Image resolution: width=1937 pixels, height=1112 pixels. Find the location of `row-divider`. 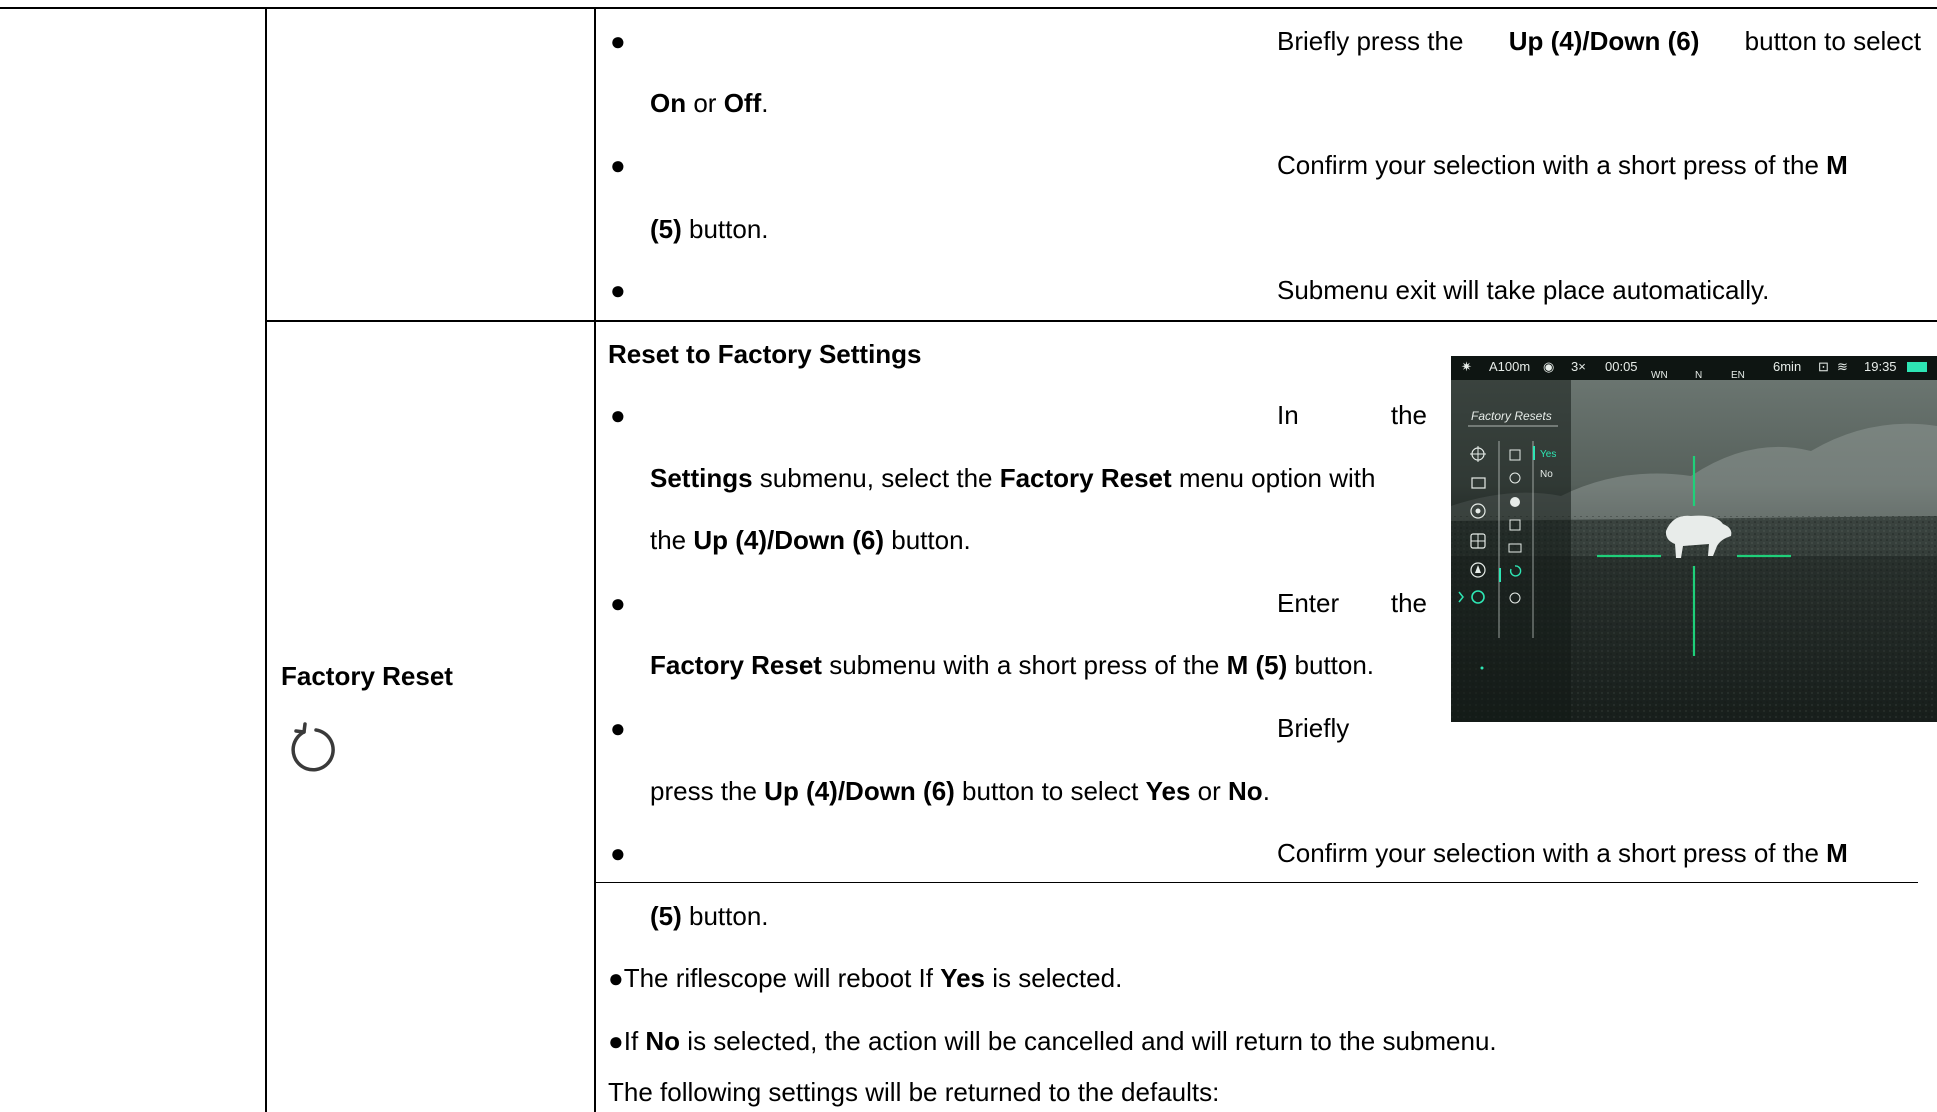

row-divider is located at coordinates (1101, 321).